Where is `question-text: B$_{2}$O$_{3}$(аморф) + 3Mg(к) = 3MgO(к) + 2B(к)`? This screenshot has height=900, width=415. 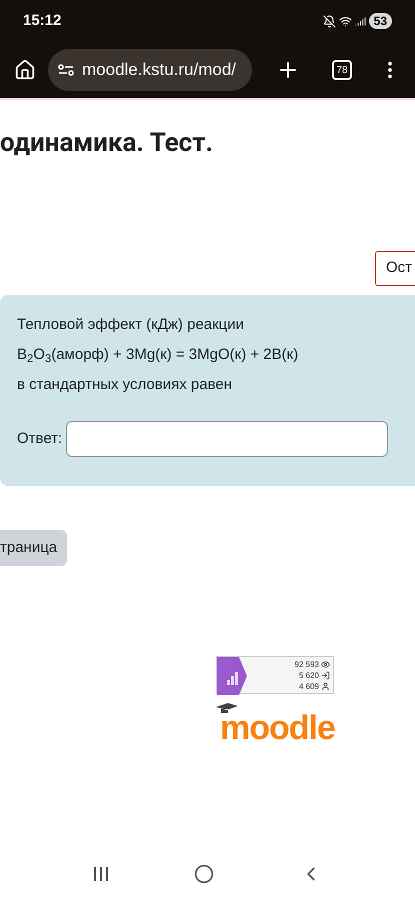 question-text: B$_{2}$O$_{3}$(аморф) + 3Mg(к) = 3MgO(к) + 2B(к) is located at coordinates (158, 355).